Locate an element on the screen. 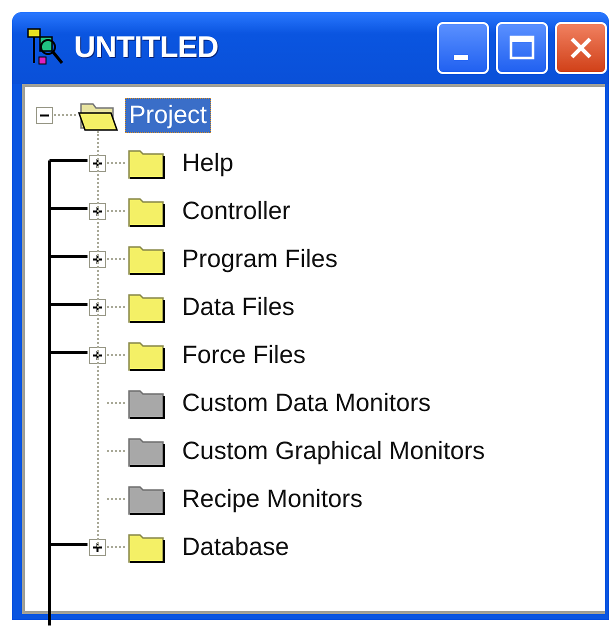 The image size is (611, 626). tree-item: Recipe Monitors is located at coordinates (272, 499).